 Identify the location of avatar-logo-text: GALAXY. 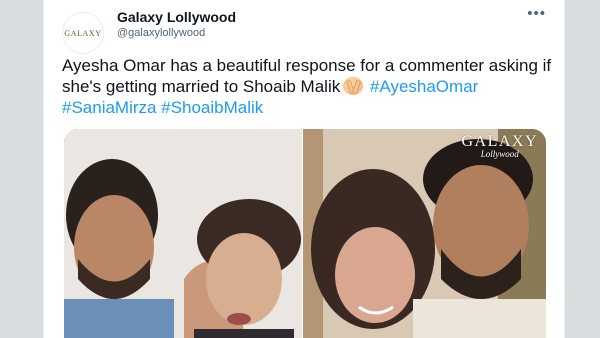
(83, 33).